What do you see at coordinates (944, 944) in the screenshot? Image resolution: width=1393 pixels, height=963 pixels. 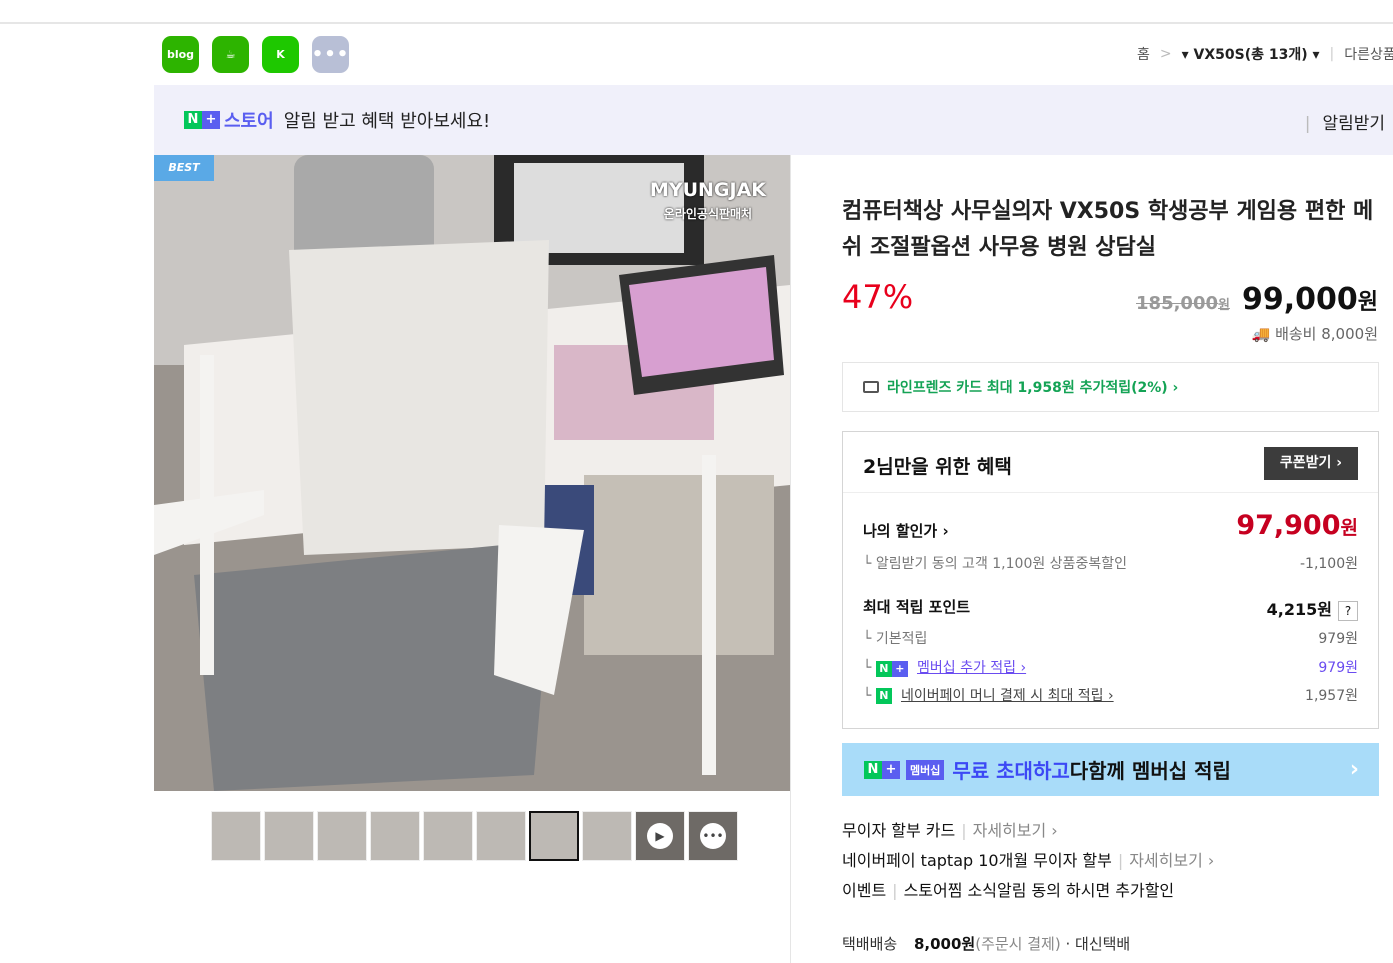 I see `delivery-price: 8,000원` at bounding box center [944, 944].